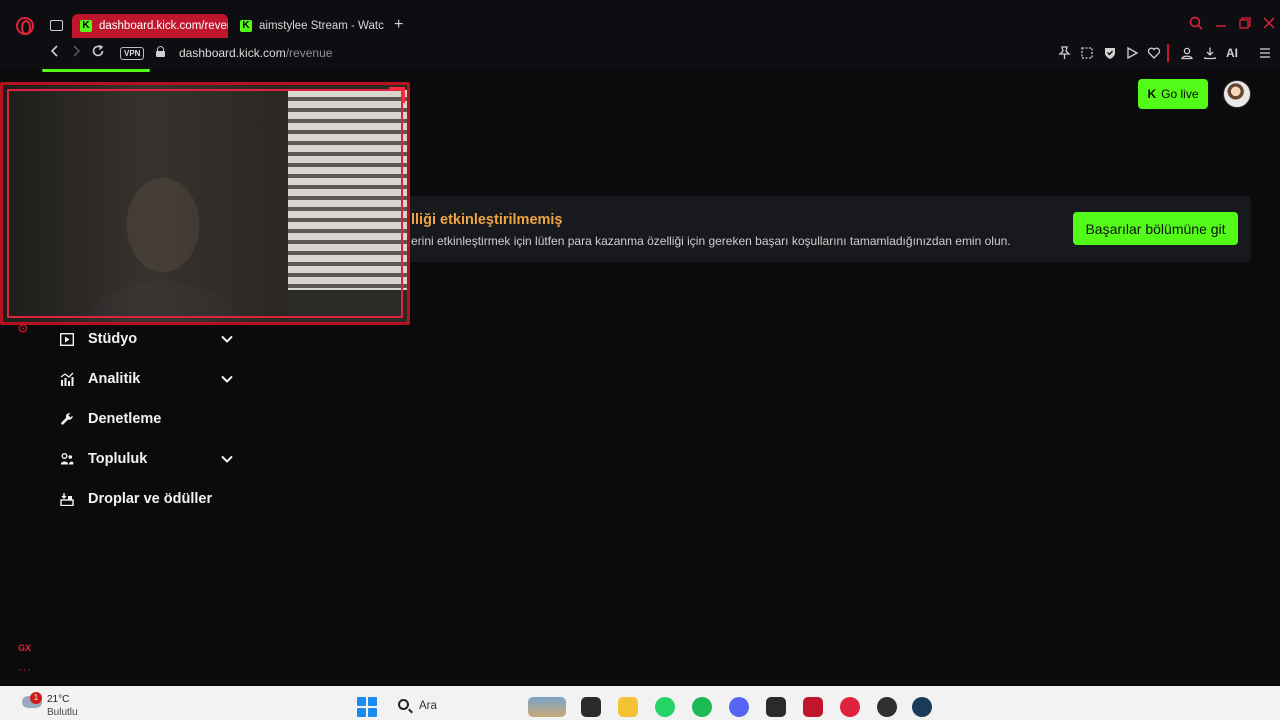 Image resolution: width=1280 pixels, height=720 pixels. I want to click on menu-item-label: Topluluk, so click(118, 459).